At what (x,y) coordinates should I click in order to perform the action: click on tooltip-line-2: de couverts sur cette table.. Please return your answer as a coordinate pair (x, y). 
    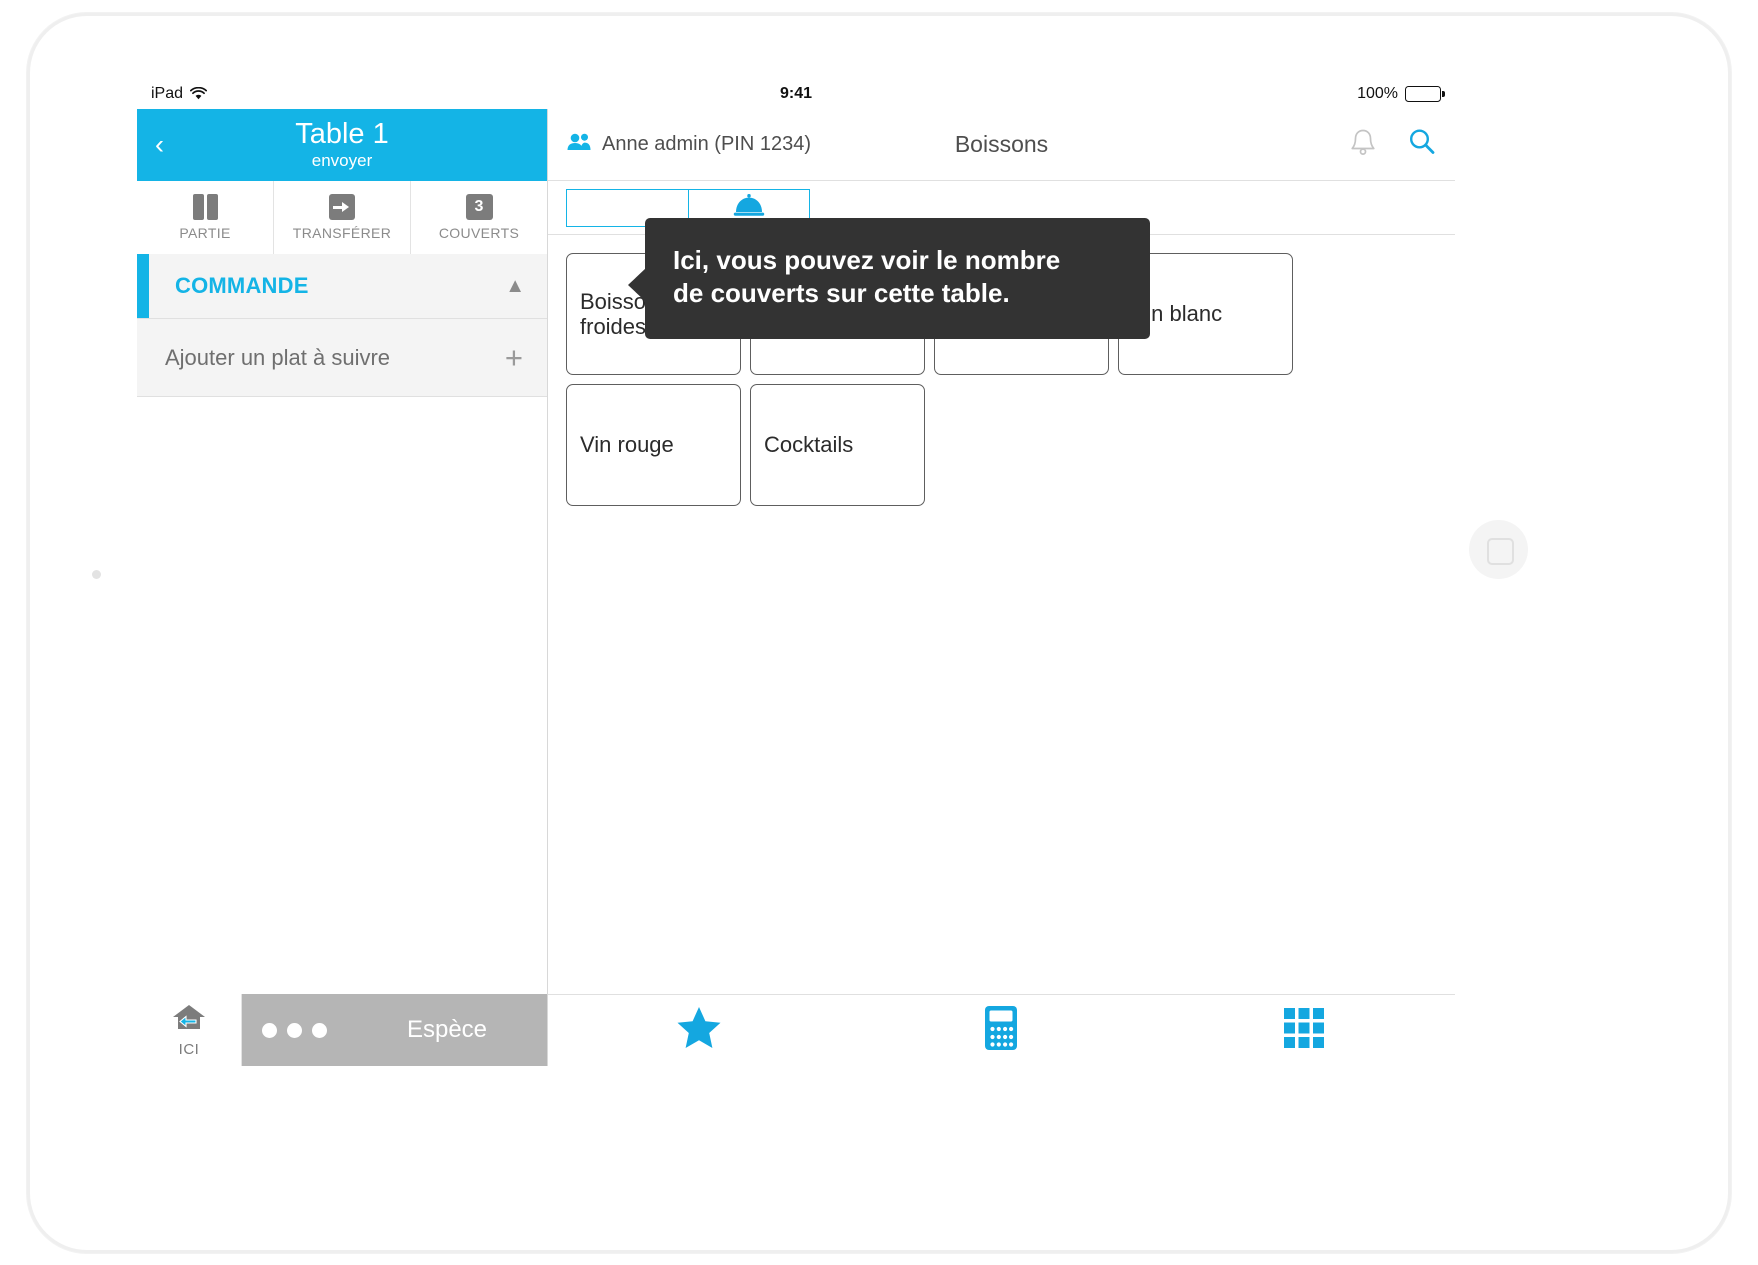
    Looking at the image, I should click on (841, 293).